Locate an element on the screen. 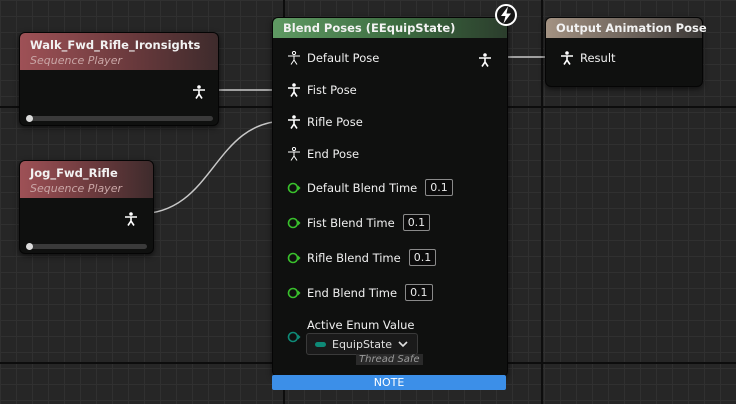 This screenshot has height=404, width=736. active-enum-label-row: Active Enum Value is located at coordinates (361, 325).